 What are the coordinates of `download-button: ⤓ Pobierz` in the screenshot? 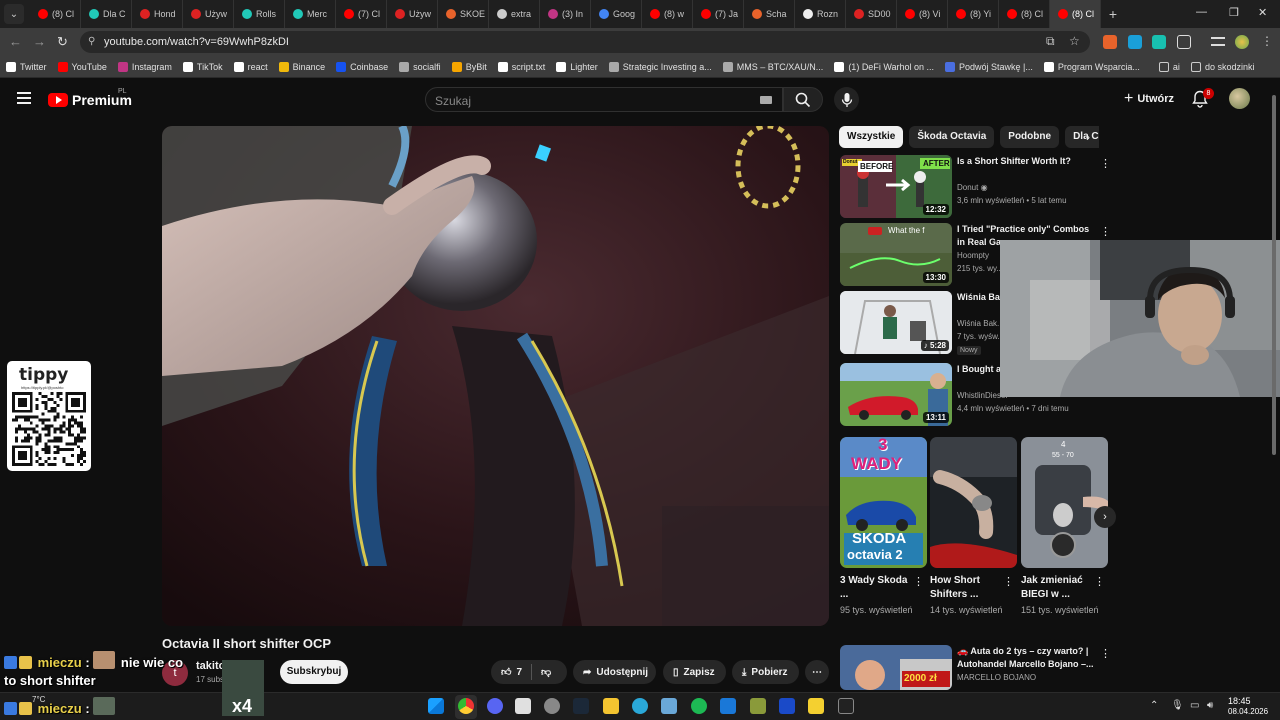 It's located at (765, 672).